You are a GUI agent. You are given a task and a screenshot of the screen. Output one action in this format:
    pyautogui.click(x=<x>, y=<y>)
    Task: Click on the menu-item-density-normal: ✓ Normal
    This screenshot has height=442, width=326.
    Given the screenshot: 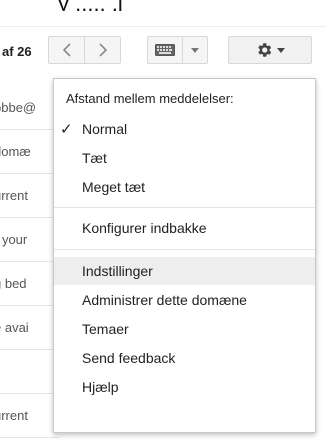 What is the action you would take?
    pyautogui.click(x=184, y=129)
    